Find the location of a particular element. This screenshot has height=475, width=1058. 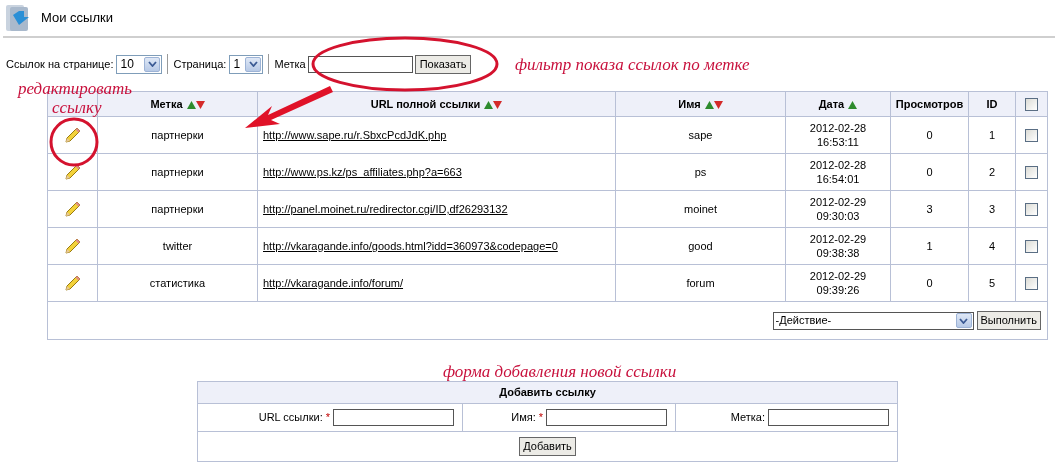

annotation-text: редактировать is located at coordinates (75, 89).